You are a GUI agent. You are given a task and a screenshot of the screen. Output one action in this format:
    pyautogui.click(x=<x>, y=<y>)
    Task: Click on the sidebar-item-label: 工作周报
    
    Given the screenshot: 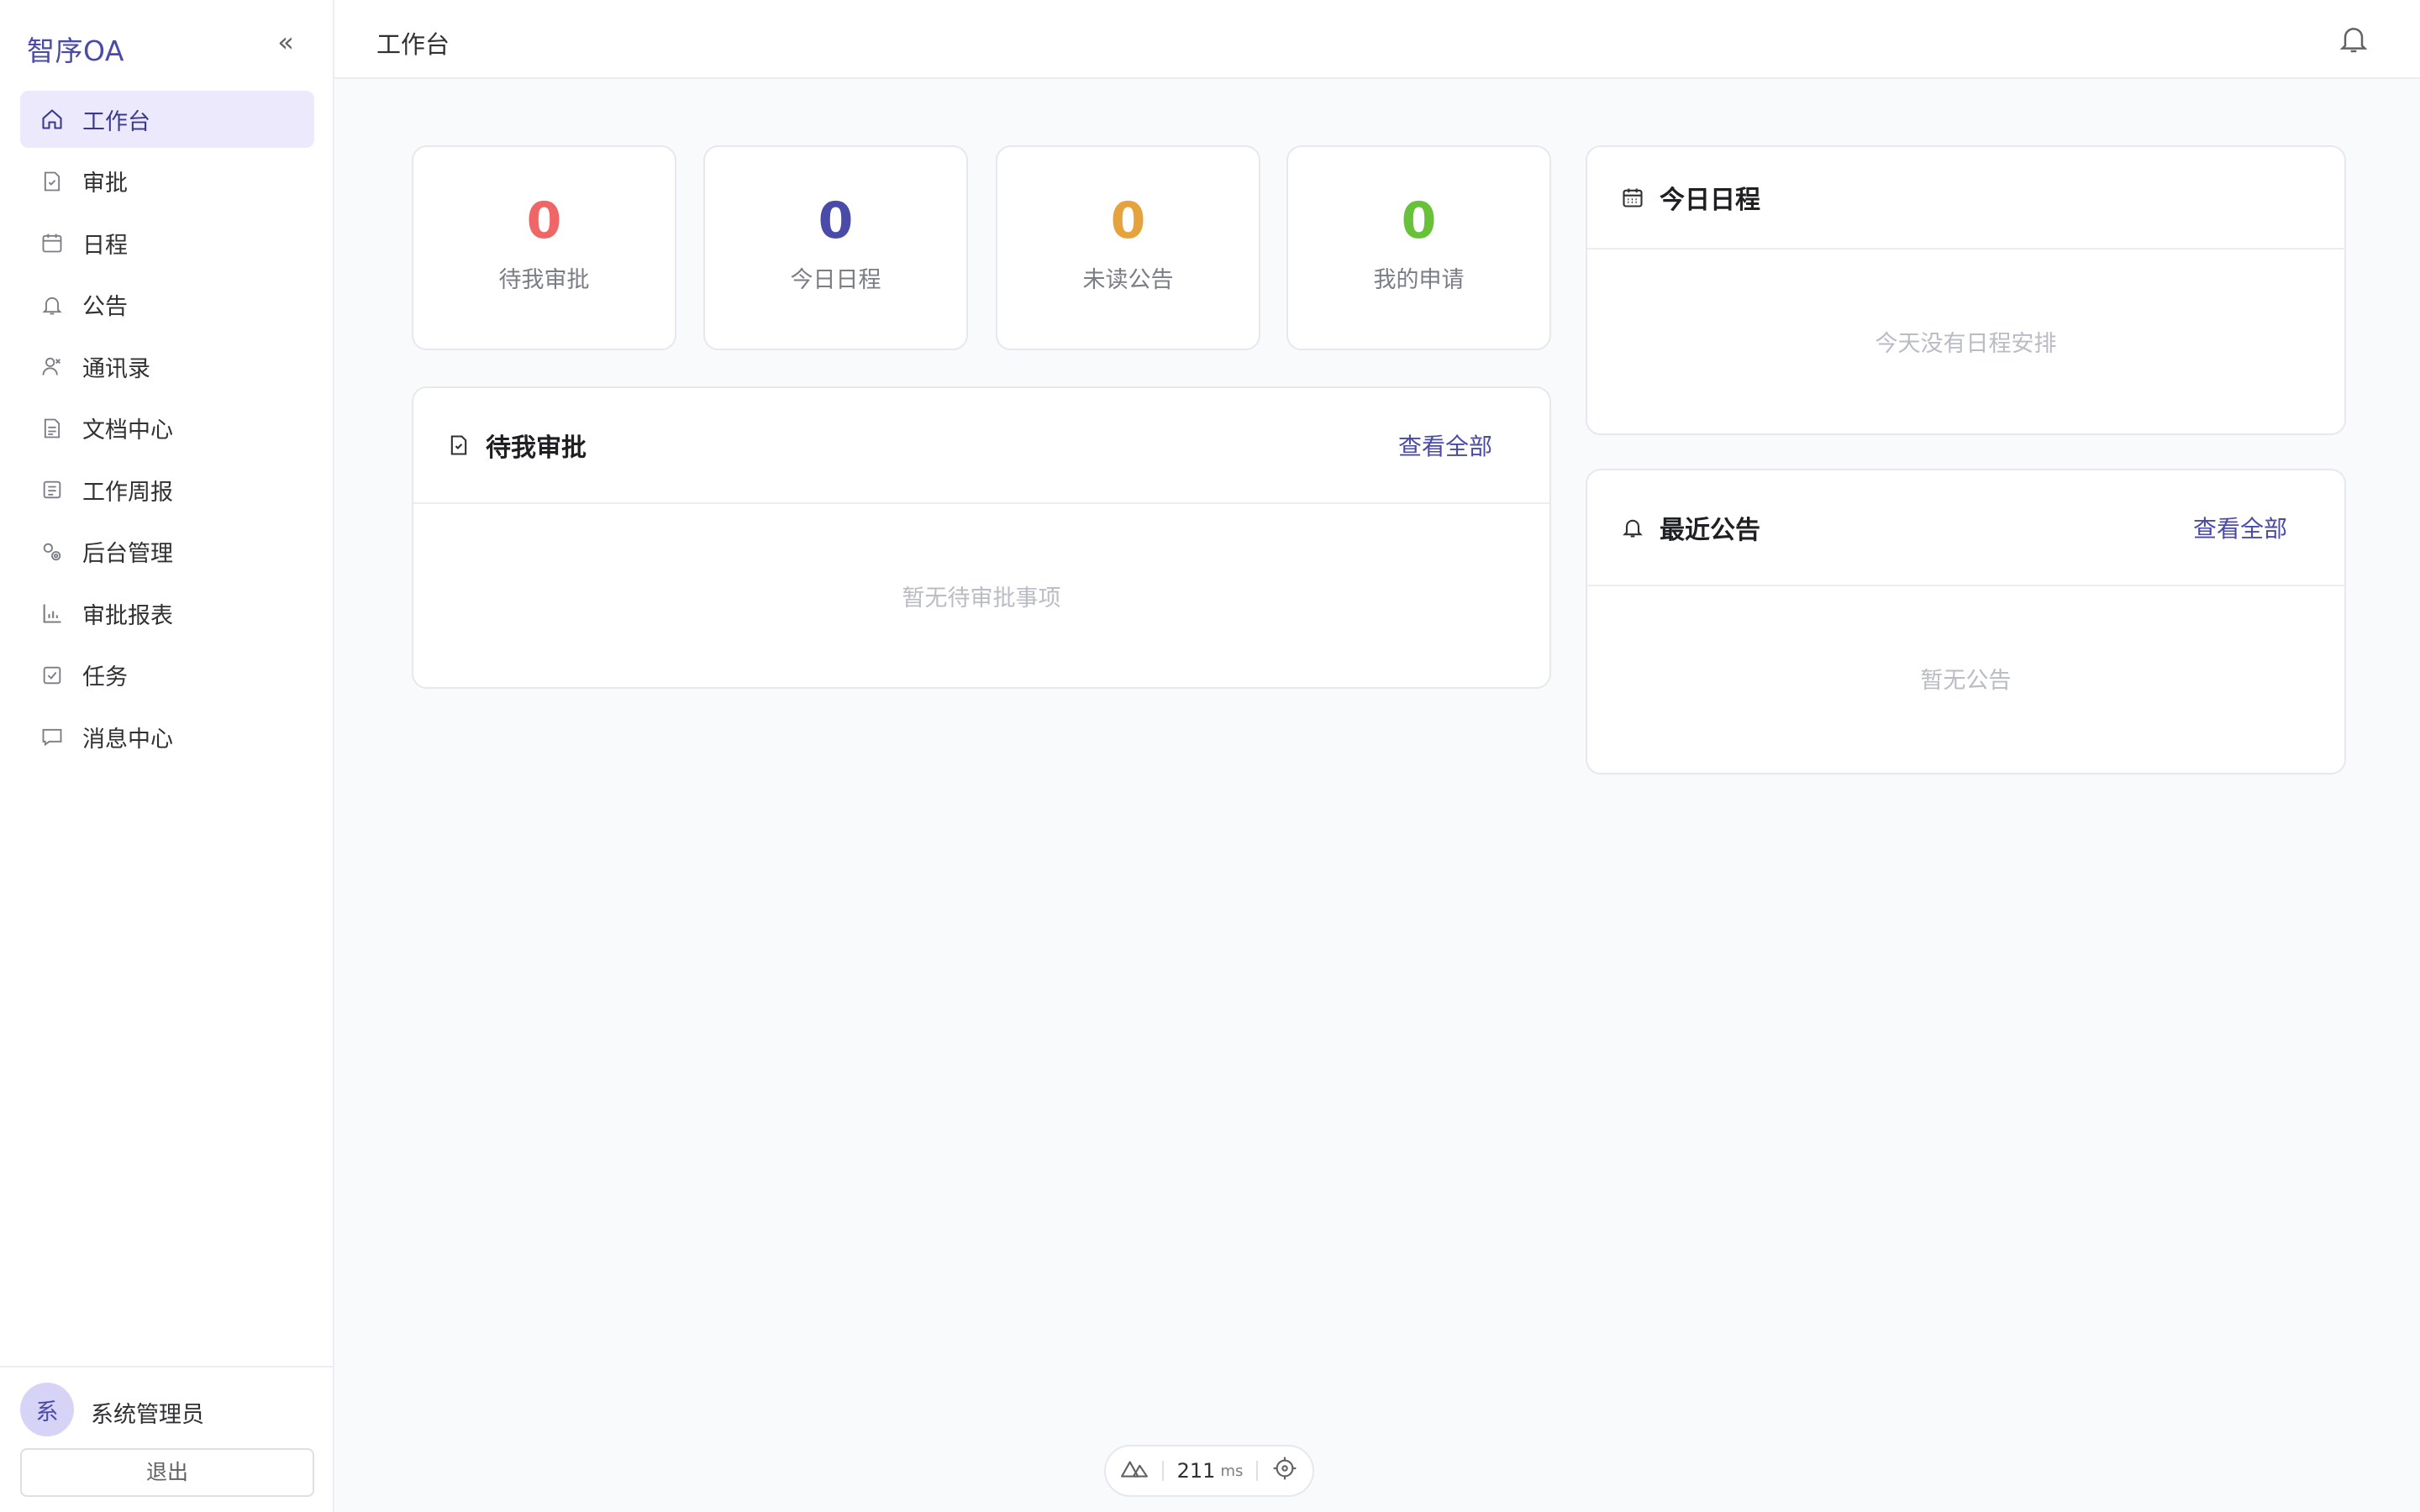 What is the action you would take?
    pyautogui.click(x=128, y=492)
    